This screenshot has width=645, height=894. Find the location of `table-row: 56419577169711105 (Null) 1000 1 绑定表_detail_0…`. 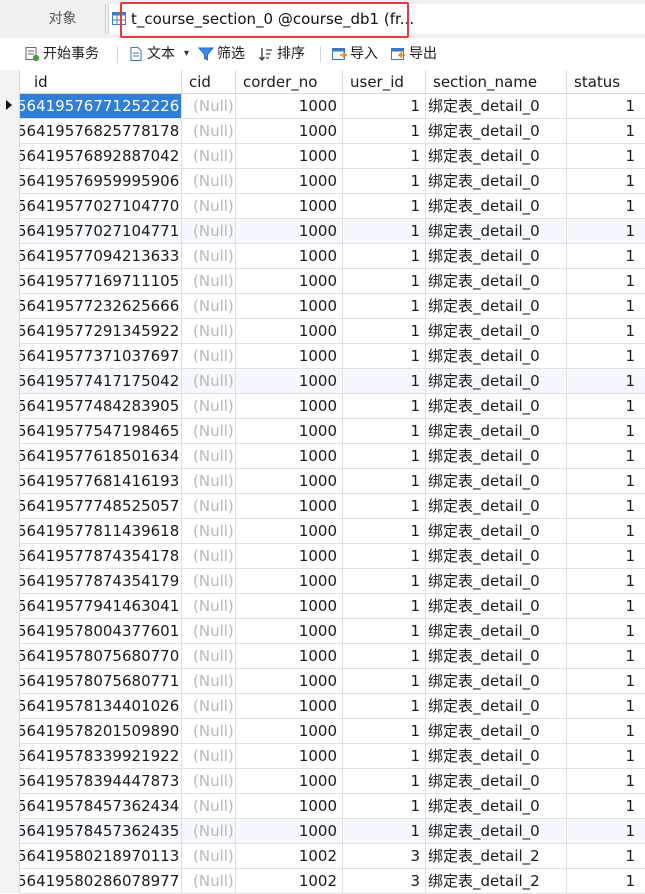

table-row: 56419577169711105 (Null) 1000 1 绑定表_detail_0… is located at coordinates (332, 281).